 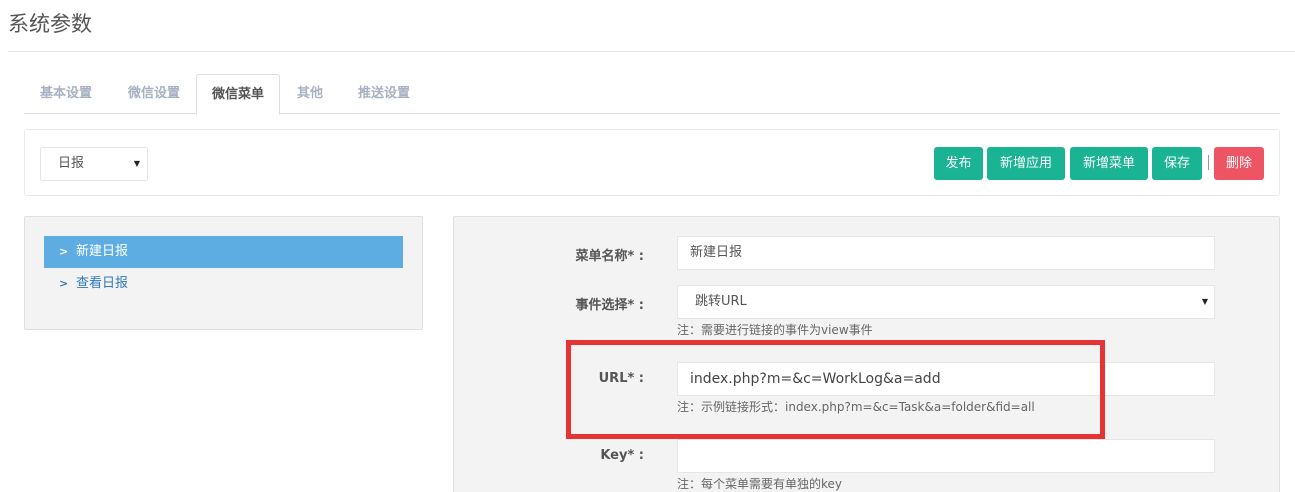 What do you see at coordinates (621, 378) in the screenshot?
I see `url-label: URL* :` at bounding box center [621, 378].